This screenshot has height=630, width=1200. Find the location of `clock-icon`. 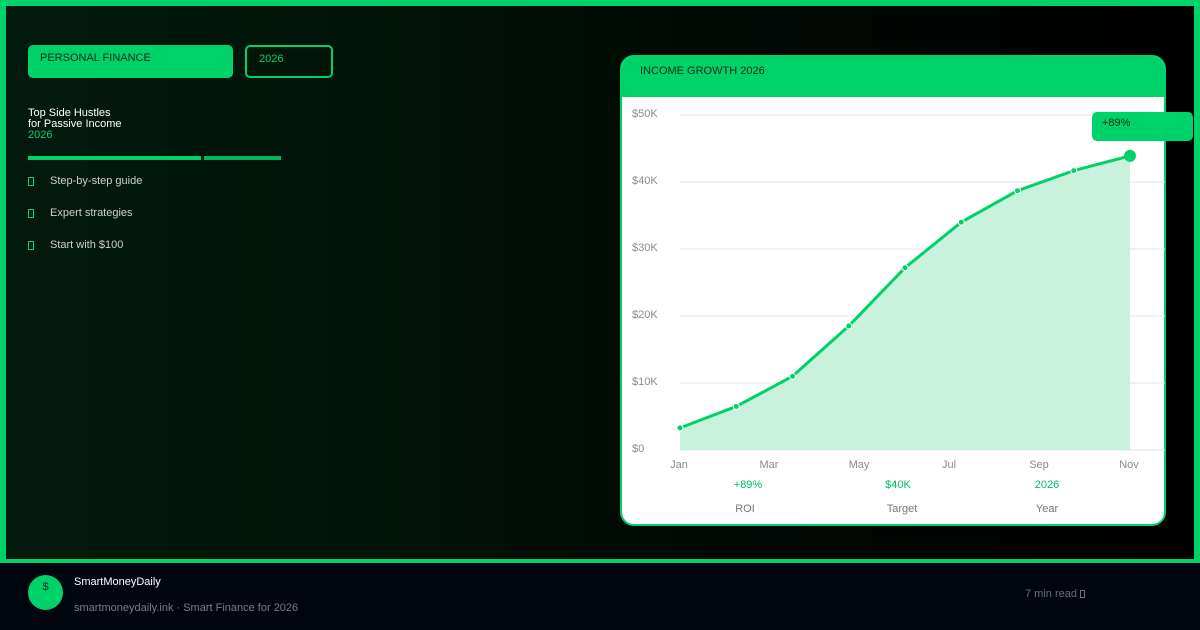

clock-icon is located at coordinates (1083, 594).